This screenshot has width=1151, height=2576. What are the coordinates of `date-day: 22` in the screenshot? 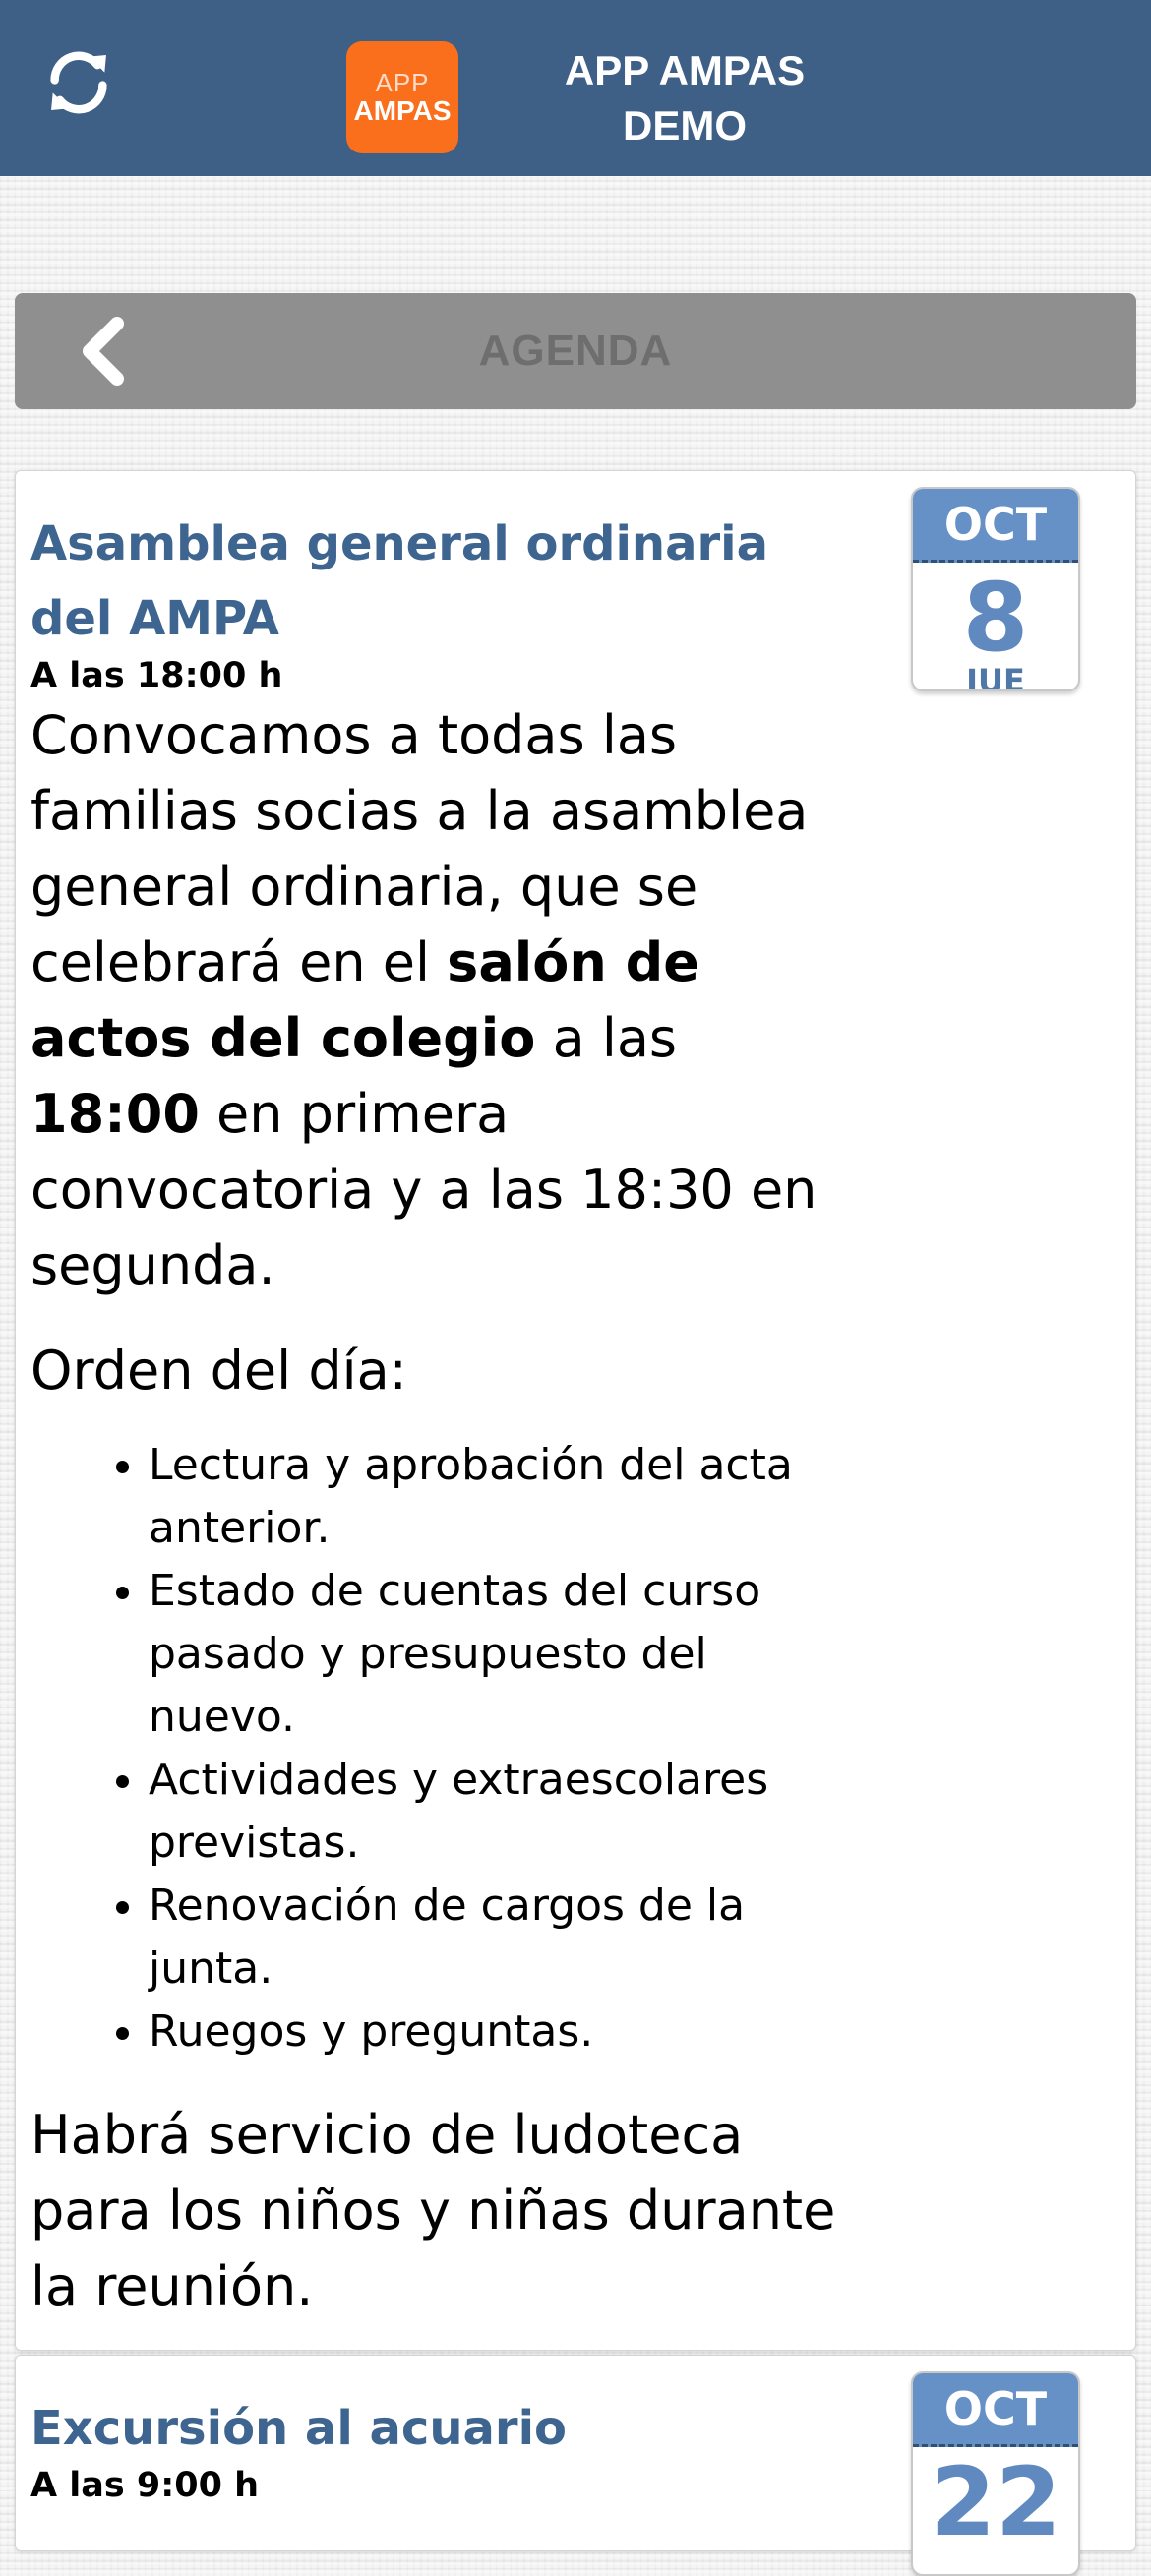 It's located at (995, 2502).